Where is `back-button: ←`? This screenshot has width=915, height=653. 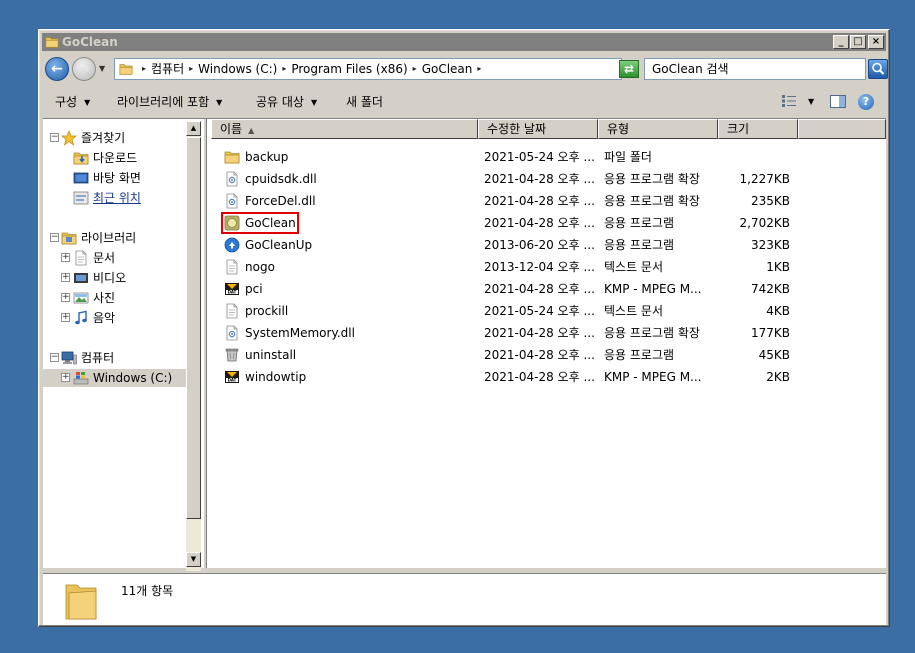
back-button: ← is located at coordinates (57, 69).